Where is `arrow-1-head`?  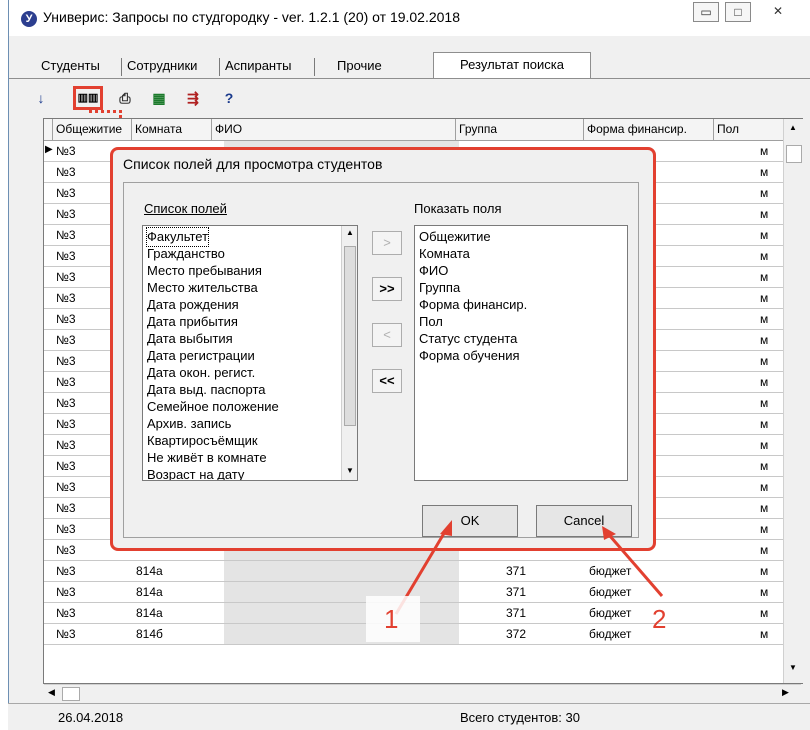
arrow-1-head is located at coordinates (446, 528).